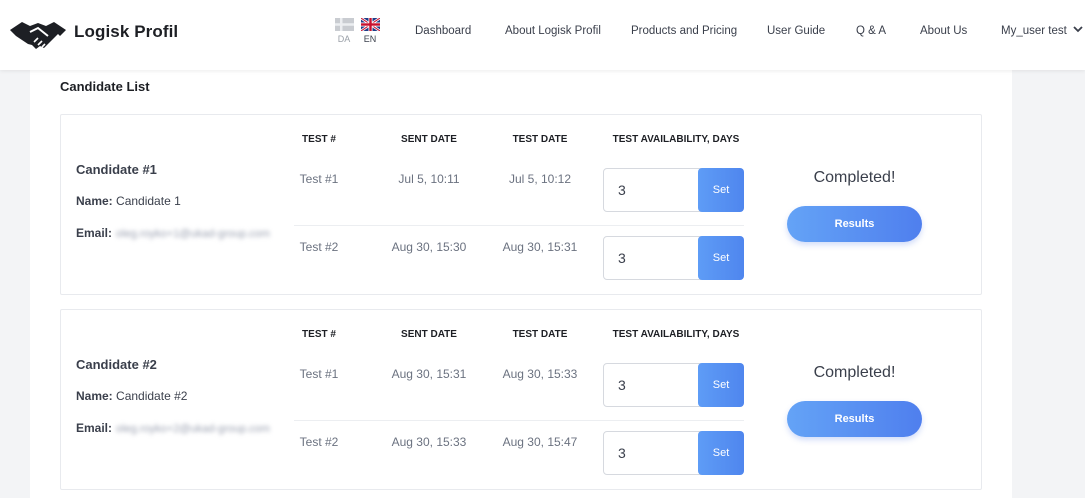 The width and height of the screenshot is (1085, 498). Describe the element at coordinates (370, 24) in the screenshot. I see `uk-flag-icon` at that location.